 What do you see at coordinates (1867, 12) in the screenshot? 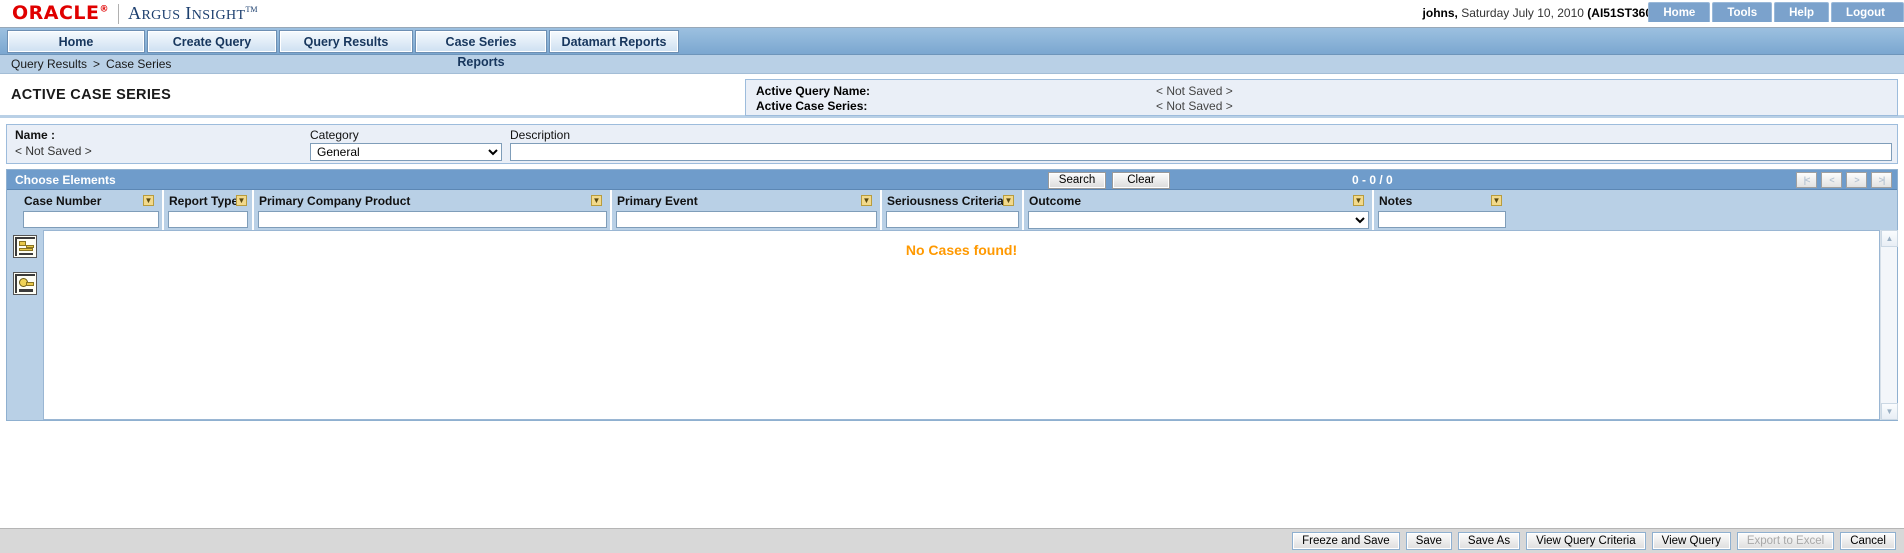
I see `top-link-logout: Logout` at bounding box center [1867, 12].